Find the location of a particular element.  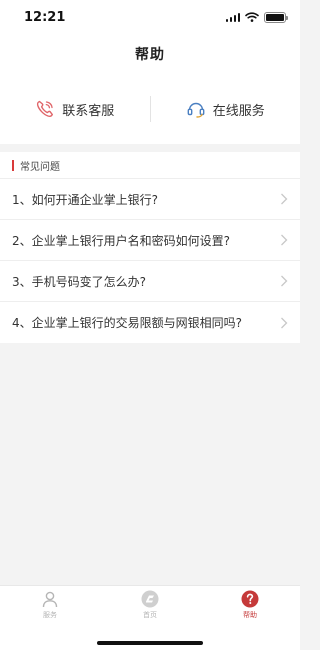

battery-icon is located at coordinates (276, 17).